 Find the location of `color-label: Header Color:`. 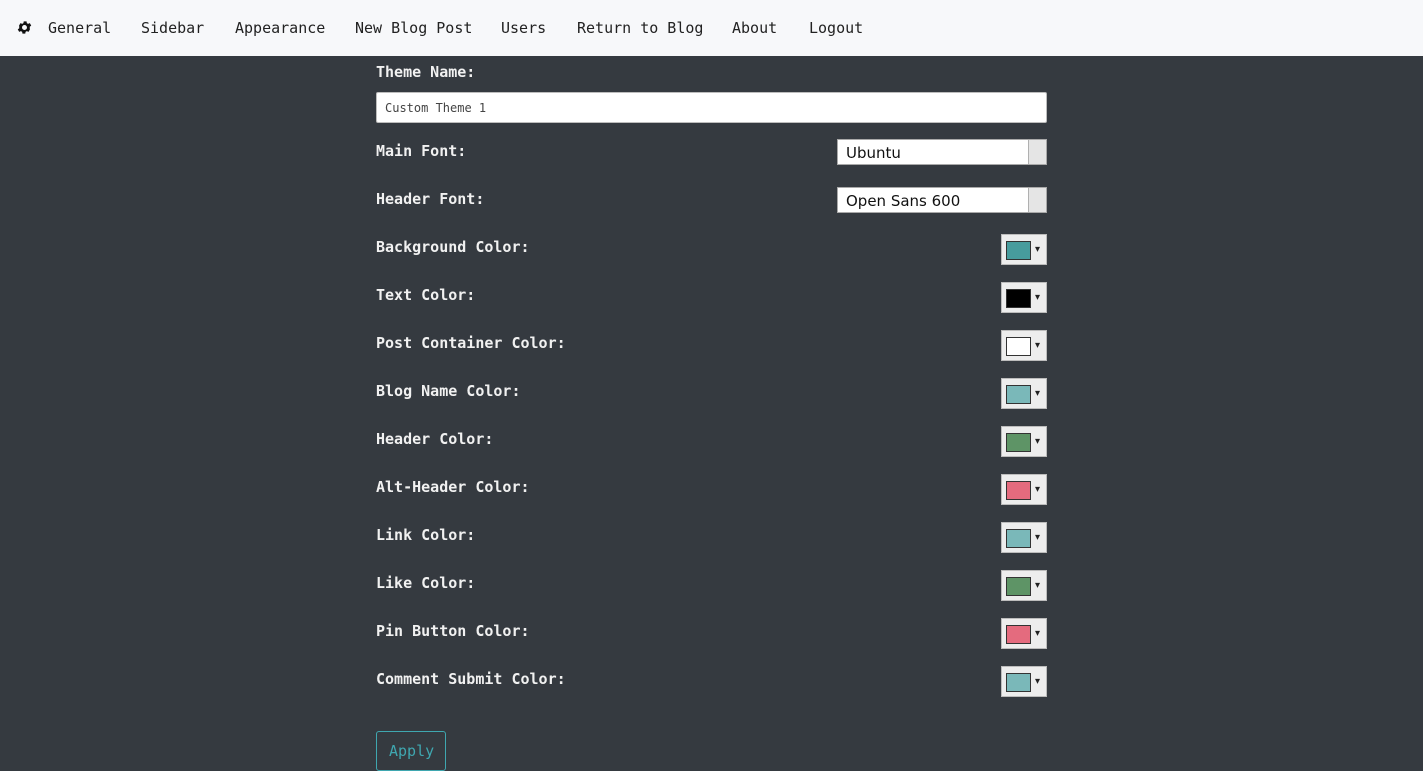

color-label: Header Color: is located at coordinates (435, 439).